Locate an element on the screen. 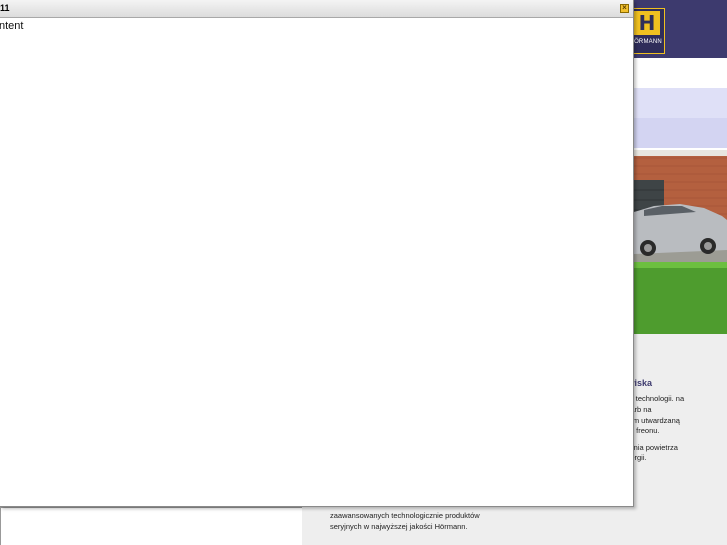  sub-nav-bar is located at coordinates (680, 80).